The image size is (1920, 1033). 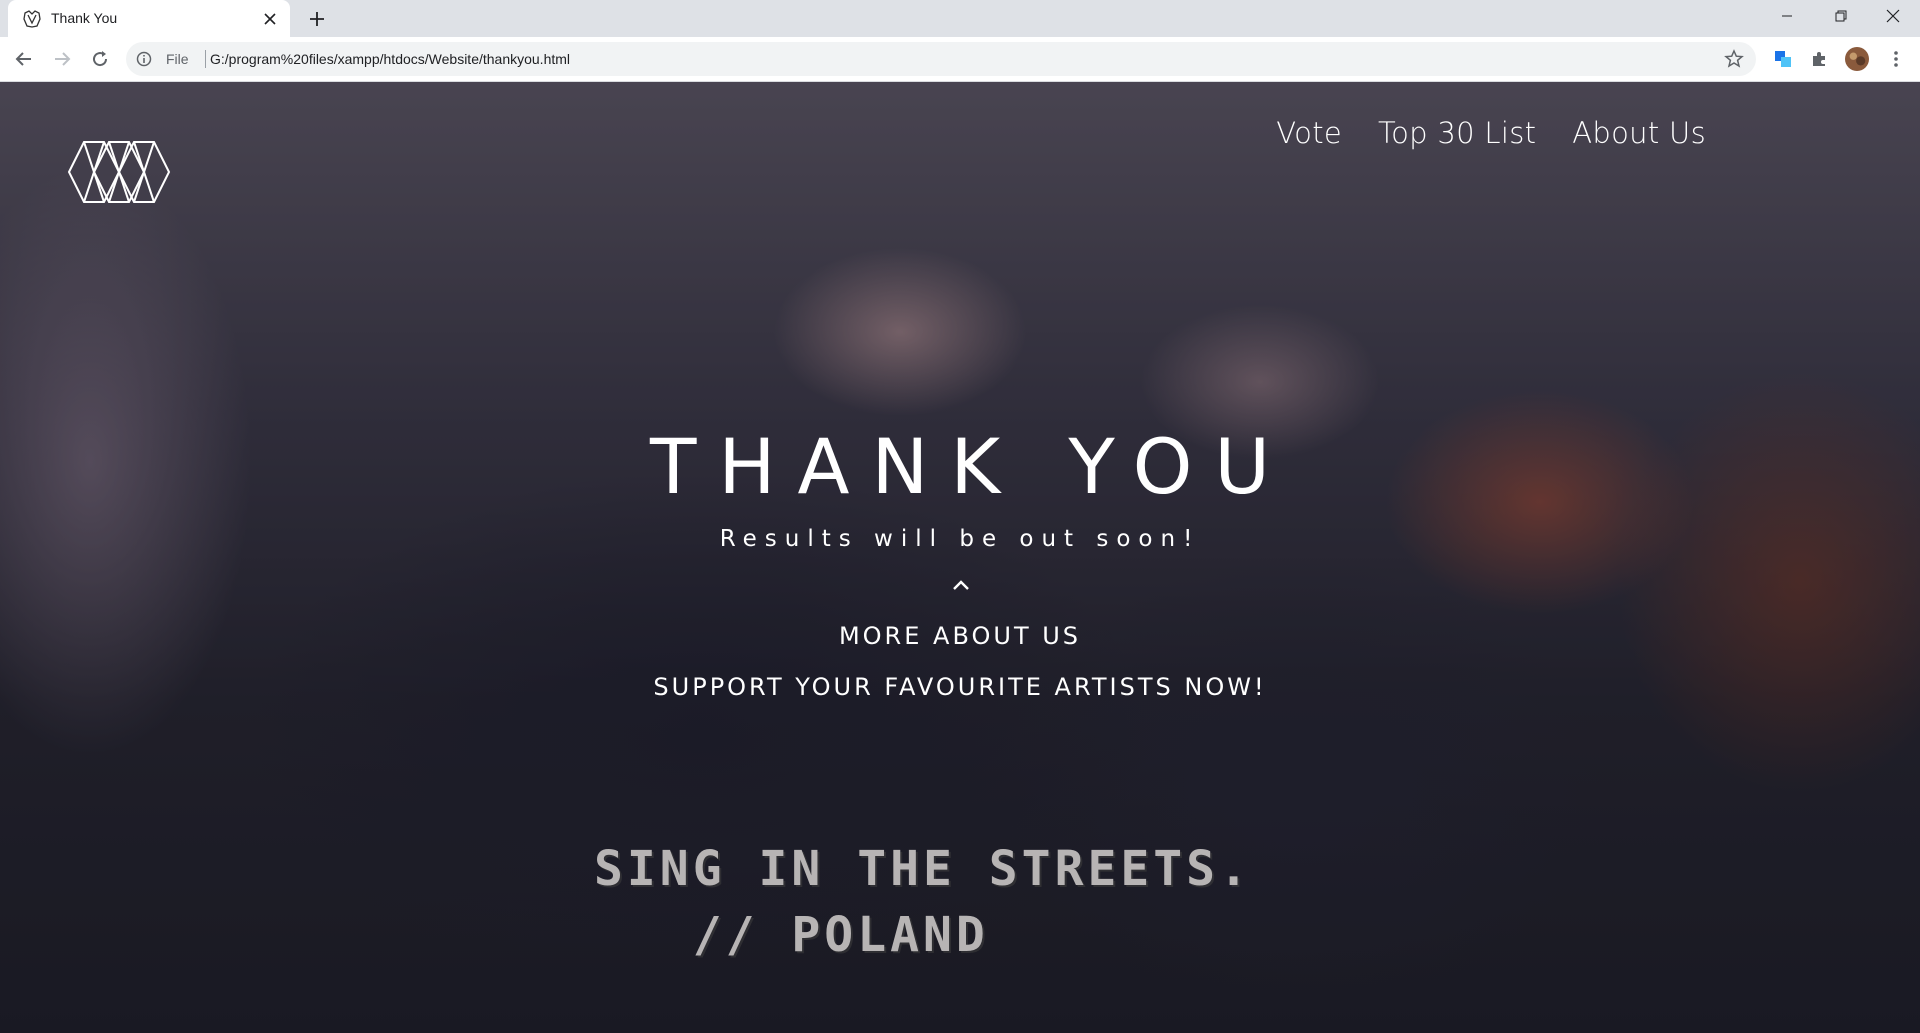 What do you see at coordinates (960, 687) in the screenshot?
I see `support-artists-link: SUPPORT YOUR FAVOURITE ARTISTS NOW!` at bounding box center [960, 687].